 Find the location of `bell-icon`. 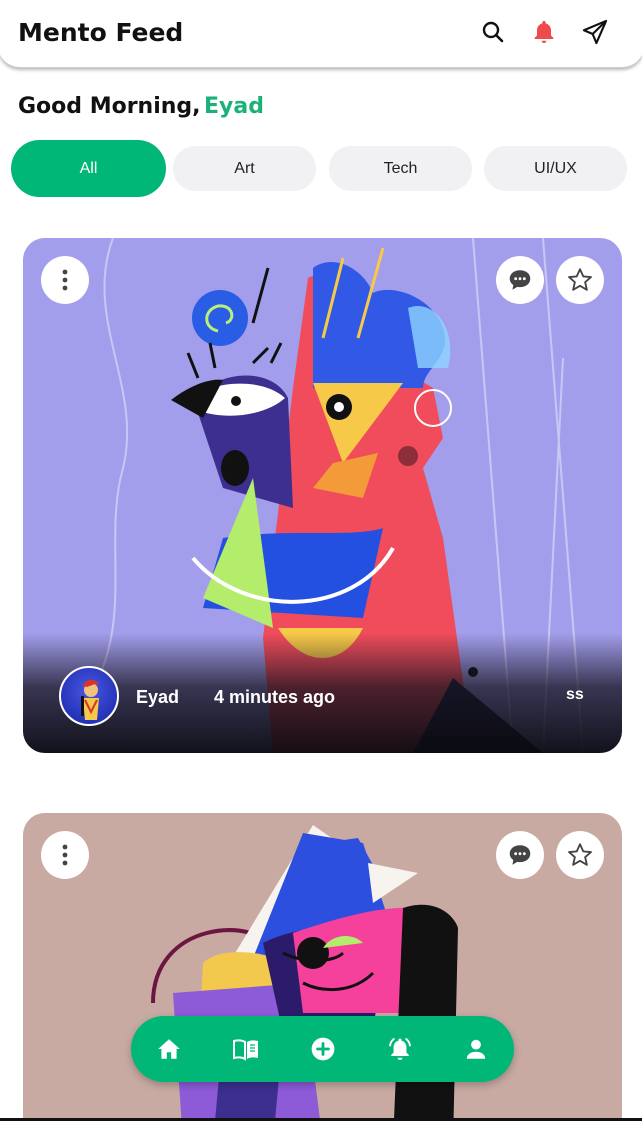

bell-icon is located at coordinates (544, 32).